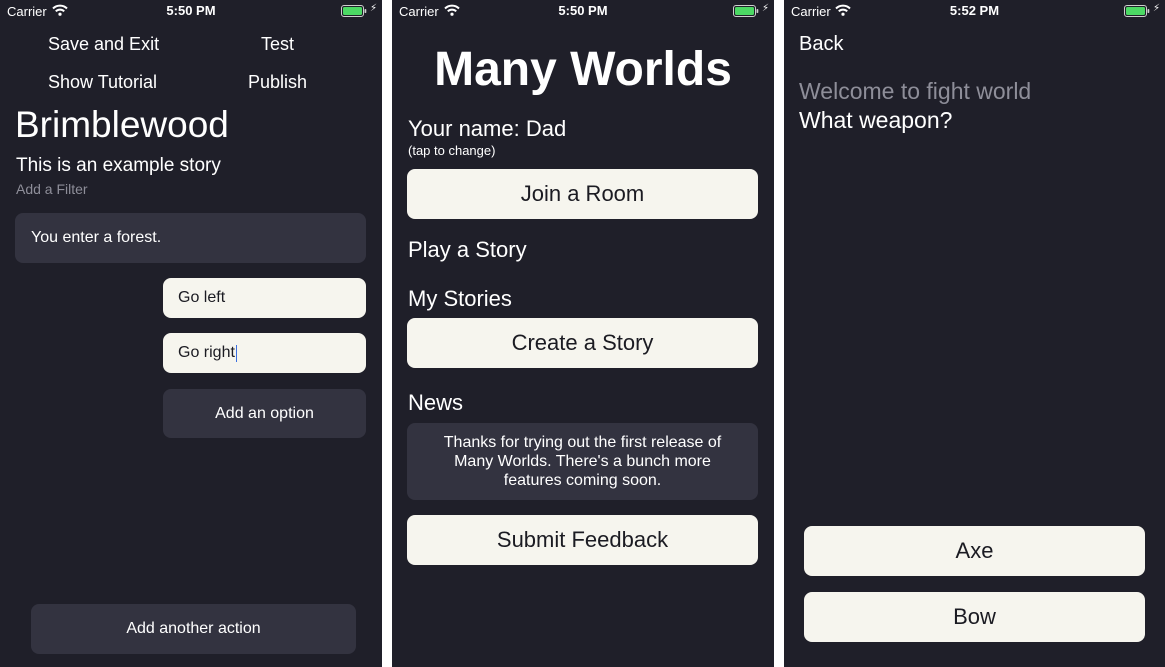 The width and height of the screenshot is (1165, 667). Describe the element at coordinates (277, 44) in the screenshot. I see `test-button: Test` at that location.